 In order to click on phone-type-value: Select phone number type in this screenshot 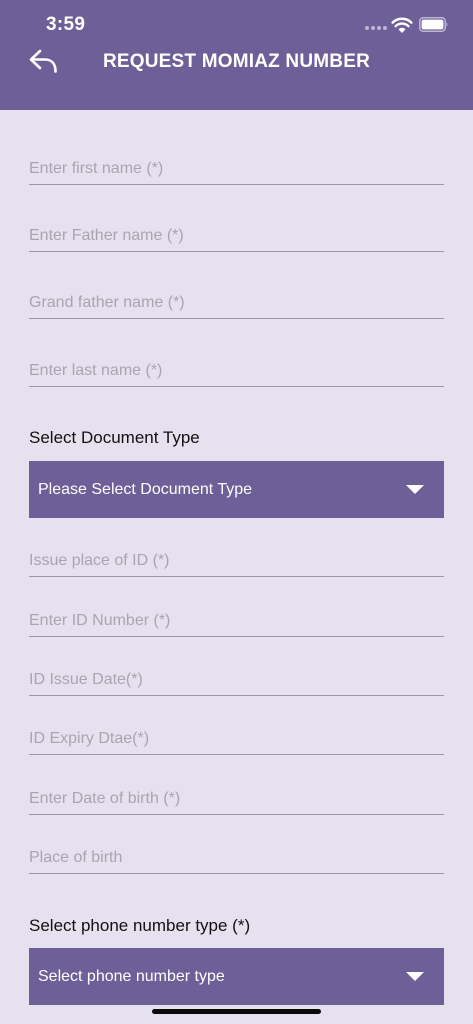, I will do `click(131, 976)`.